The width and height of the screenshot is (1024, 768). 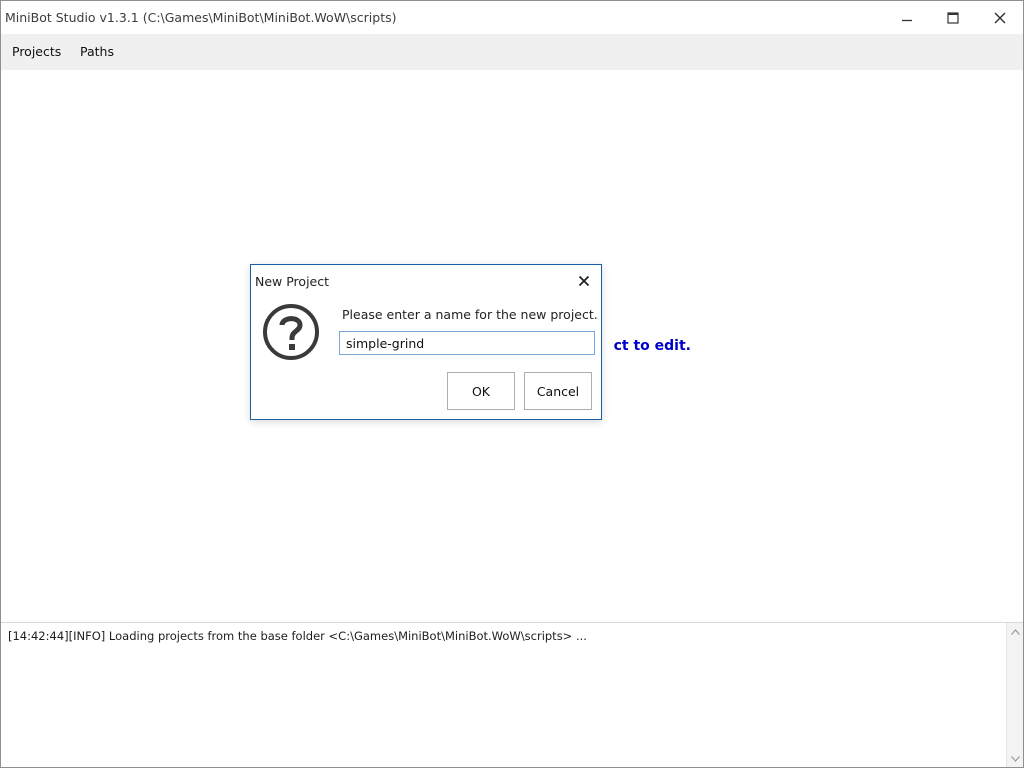 I want to click on ok-button: OK, so click(x=481, y=391).